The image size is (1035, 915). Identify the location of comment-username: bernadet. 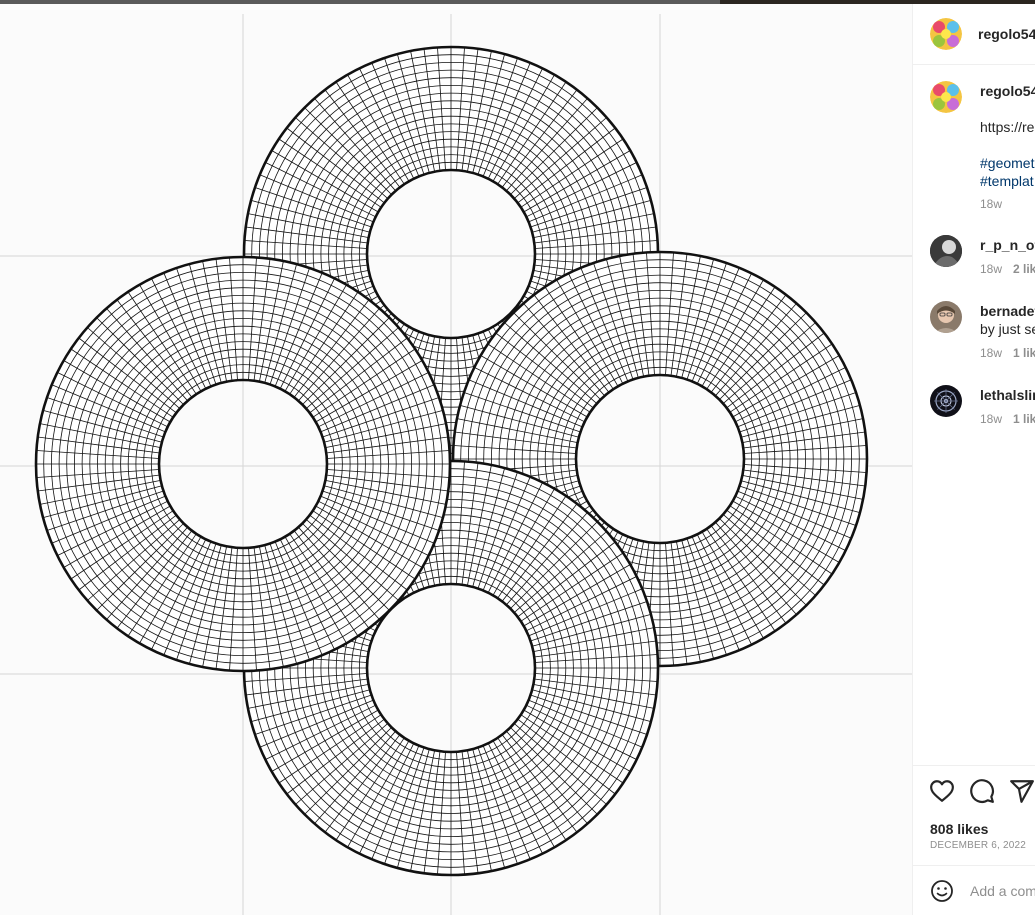
(1007, 311).